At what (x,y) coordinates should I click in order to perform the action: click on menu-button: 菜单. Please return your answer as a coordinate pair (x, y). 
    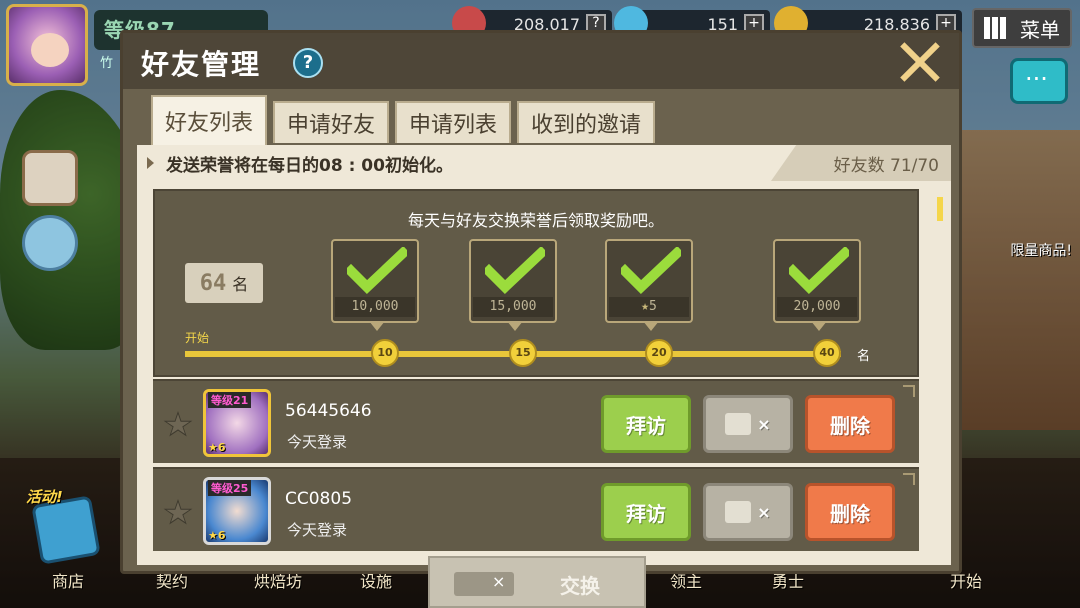
    Looking at the image, I should click on (1022, 28).